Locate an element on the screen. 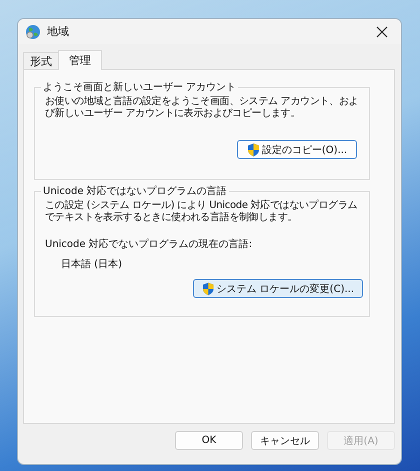  description-text: この設定 (システム ロケール) により Unicode 対応ではないプログラムでテキストを表示するときに使われる言語を制御します。 is located at coordinates (201, 212).